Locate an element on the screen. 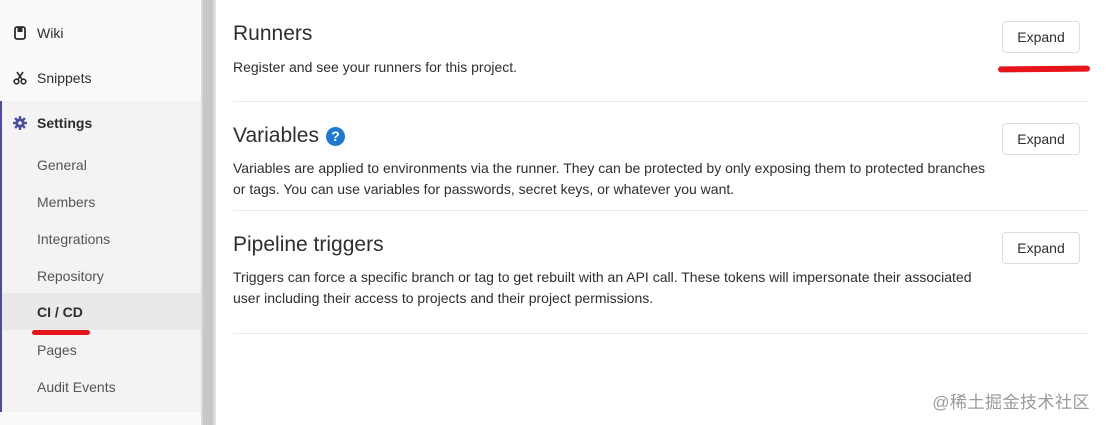 Image resolution: width=1106 pixels, height=425 pixels. sidebar-item-settings: Settings is located at coordinates (101, 123).